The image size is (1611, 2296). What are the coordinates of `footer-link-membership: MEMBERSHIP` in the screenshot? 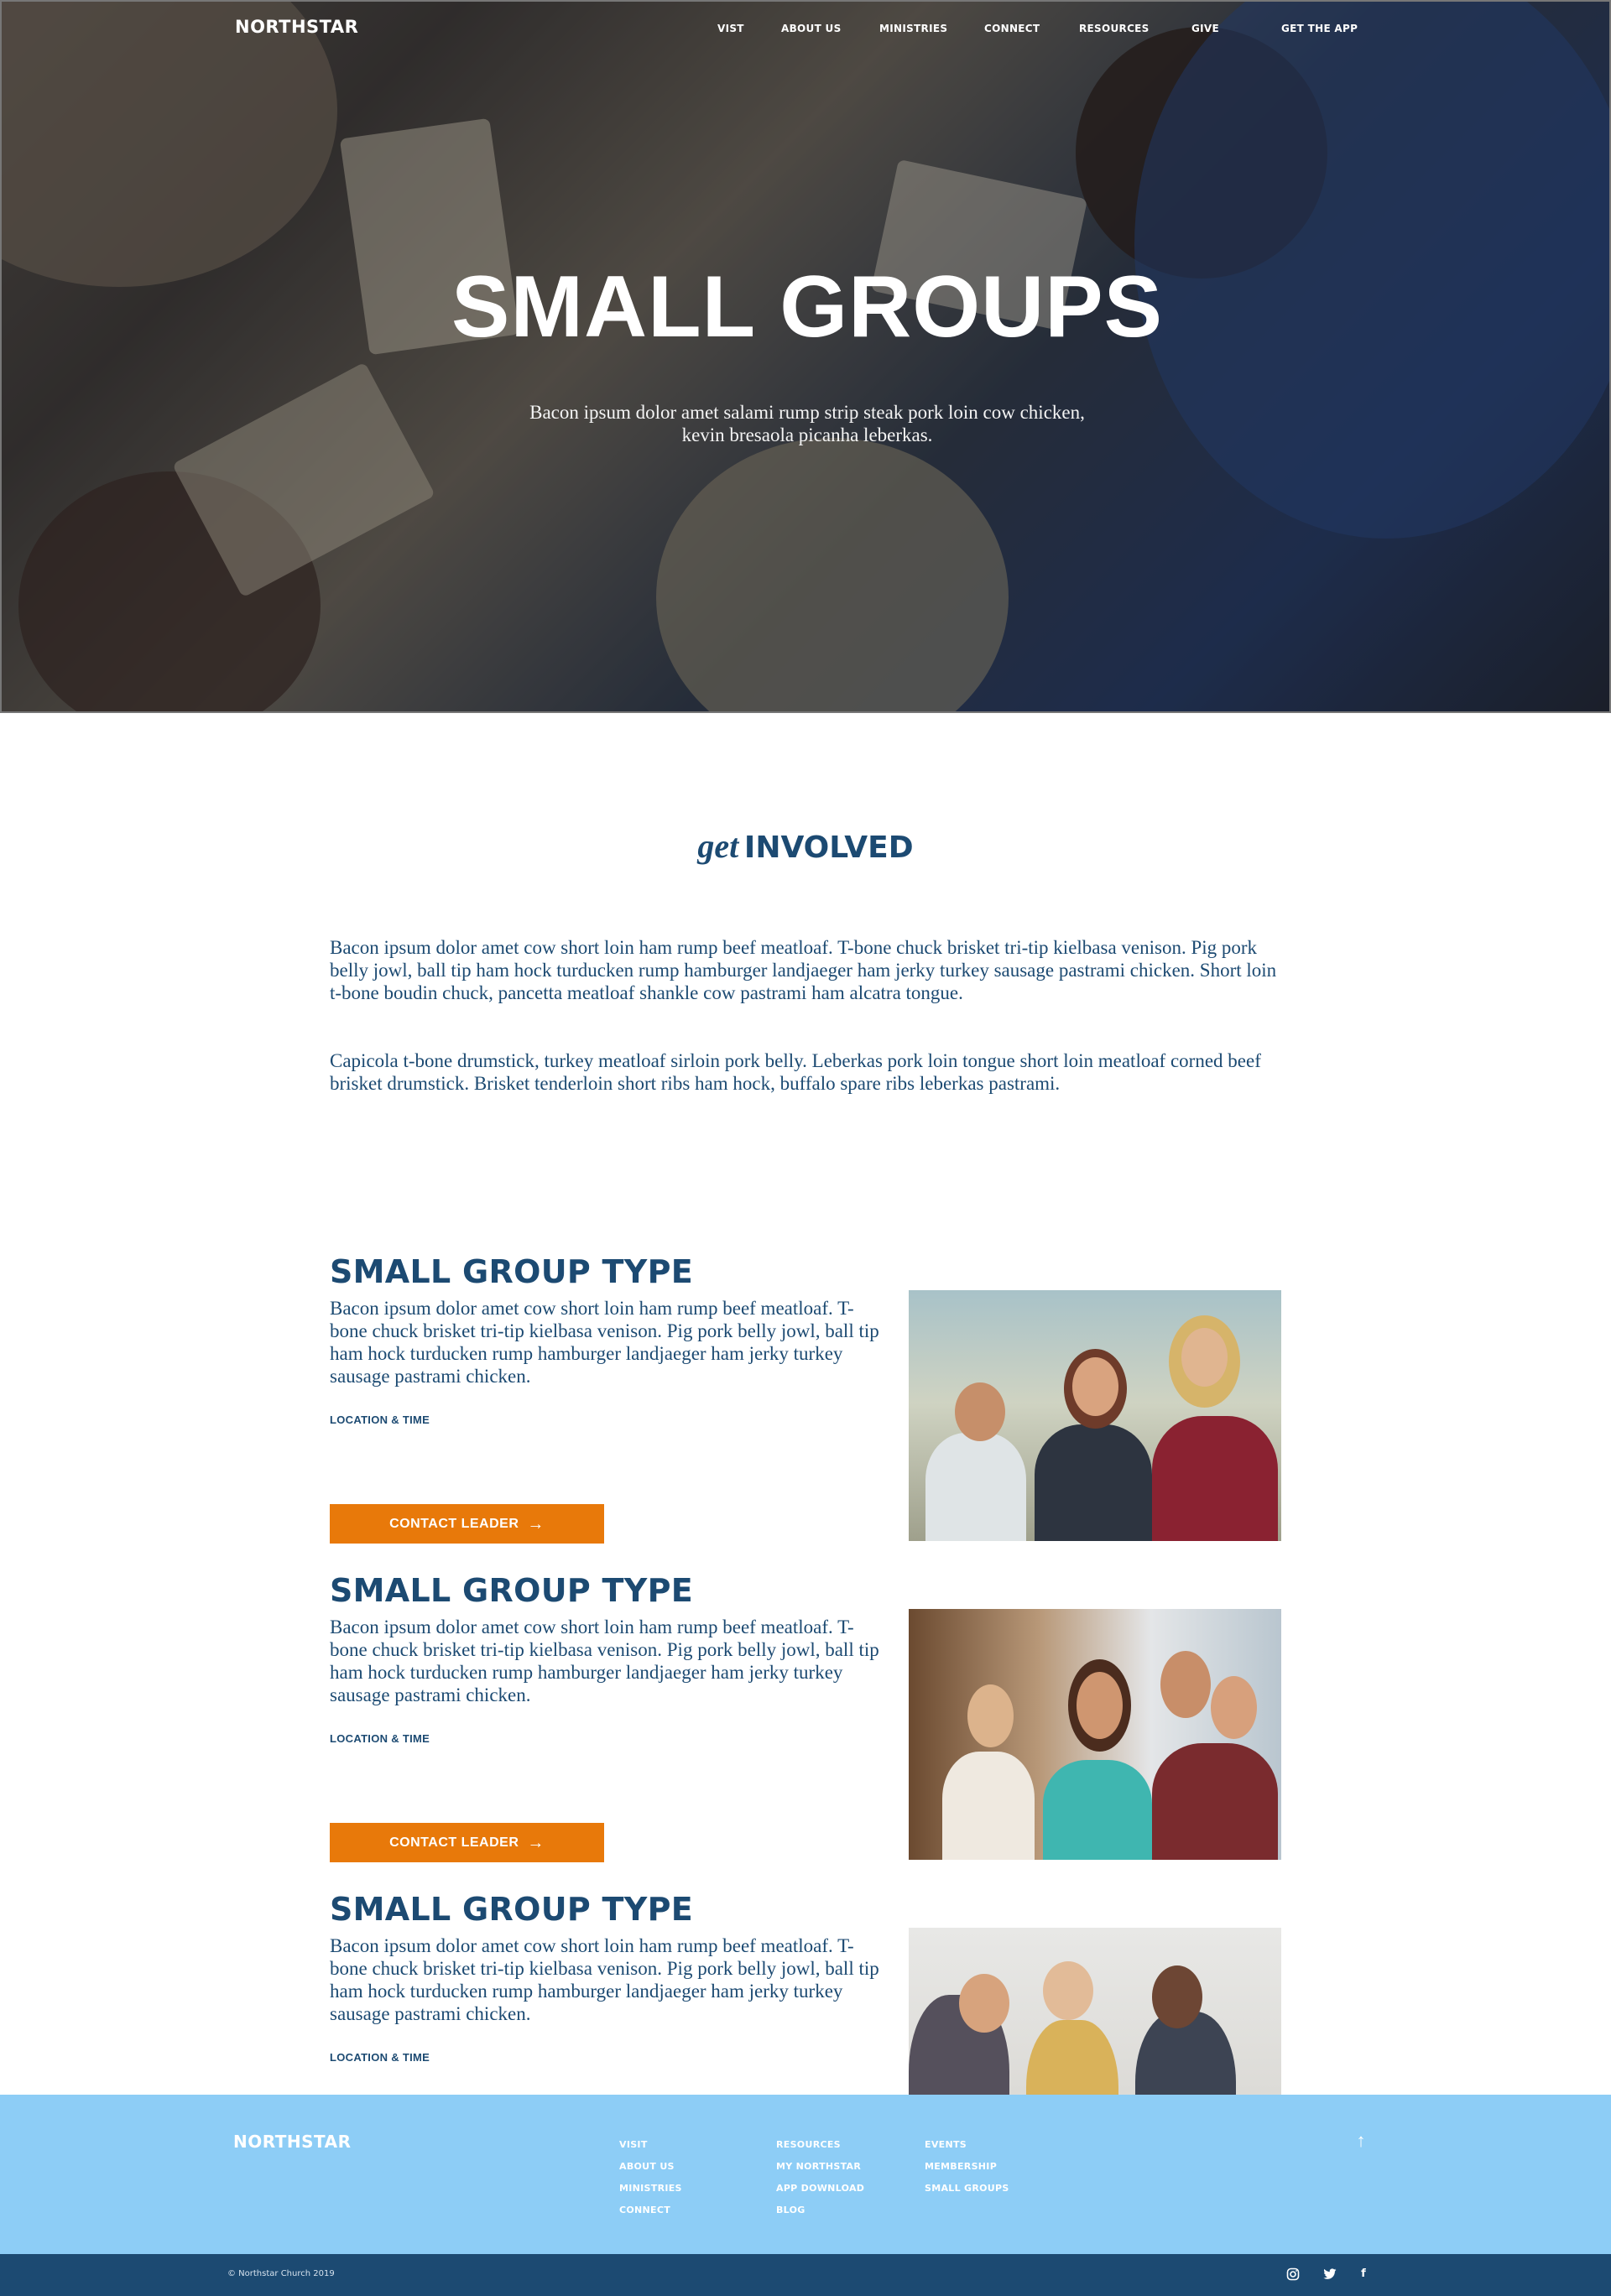 It's located at (967, 2167).